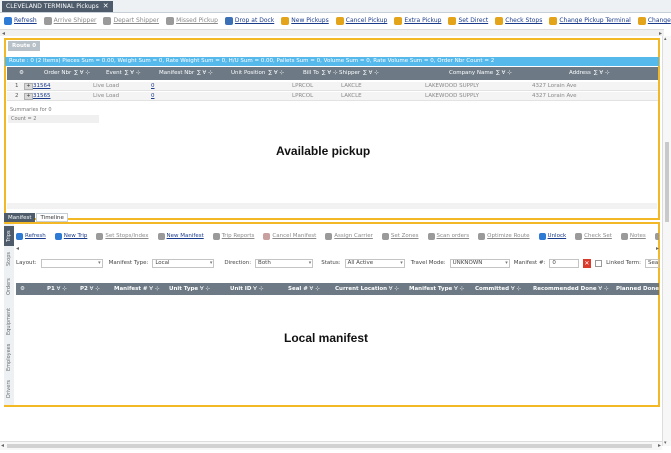 This screenshot has width=671, height=453. Describe the element at coordinates (24, 46) in the screenshot. I see `route-tab: Route 0` at that location.